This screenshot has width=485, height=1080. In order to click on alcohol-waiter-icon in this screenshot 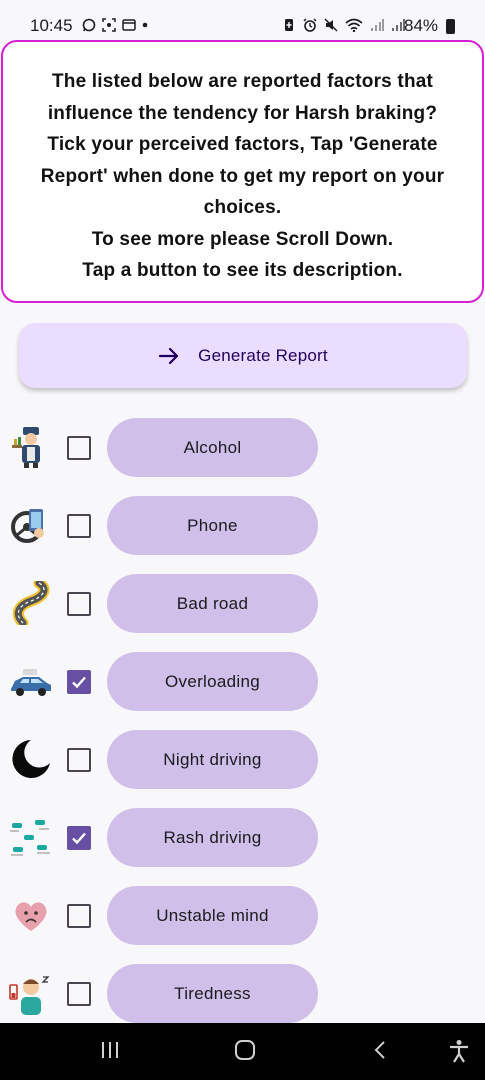, I will do `click(26, 447)`.